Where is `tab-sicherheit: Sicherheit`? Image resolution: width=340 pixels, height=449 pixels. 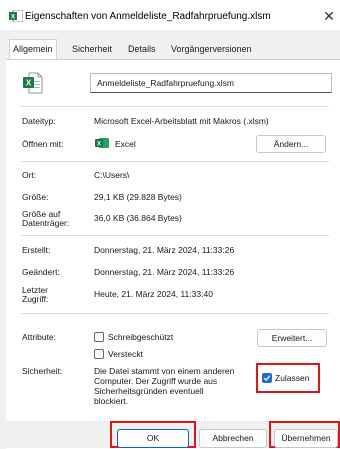 tab-sicherheit: Sicherheit is located at coordinates (92, 49).